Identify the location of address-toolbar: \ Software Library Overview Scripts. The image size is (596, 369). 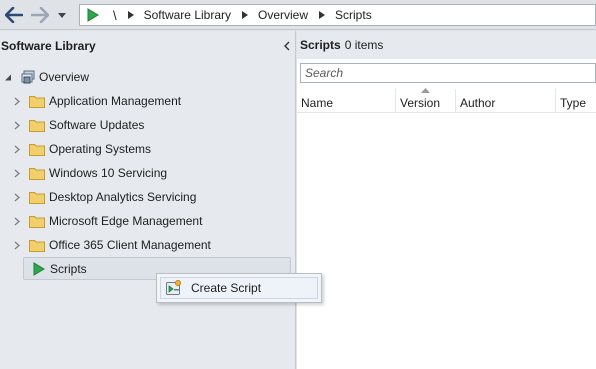
(298, 15).